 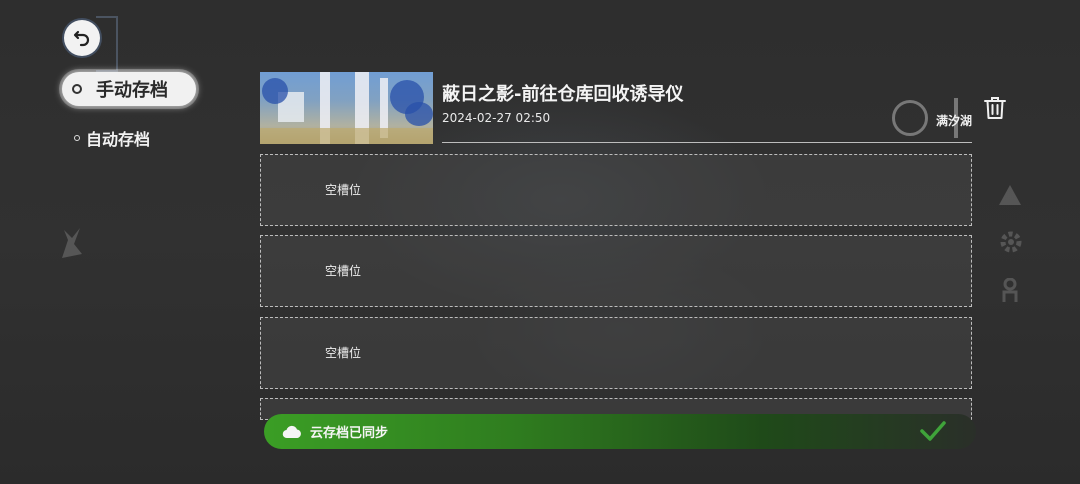 I want to click on cloud-sync-status: 云存档已同步, so click(x=620, y=431).